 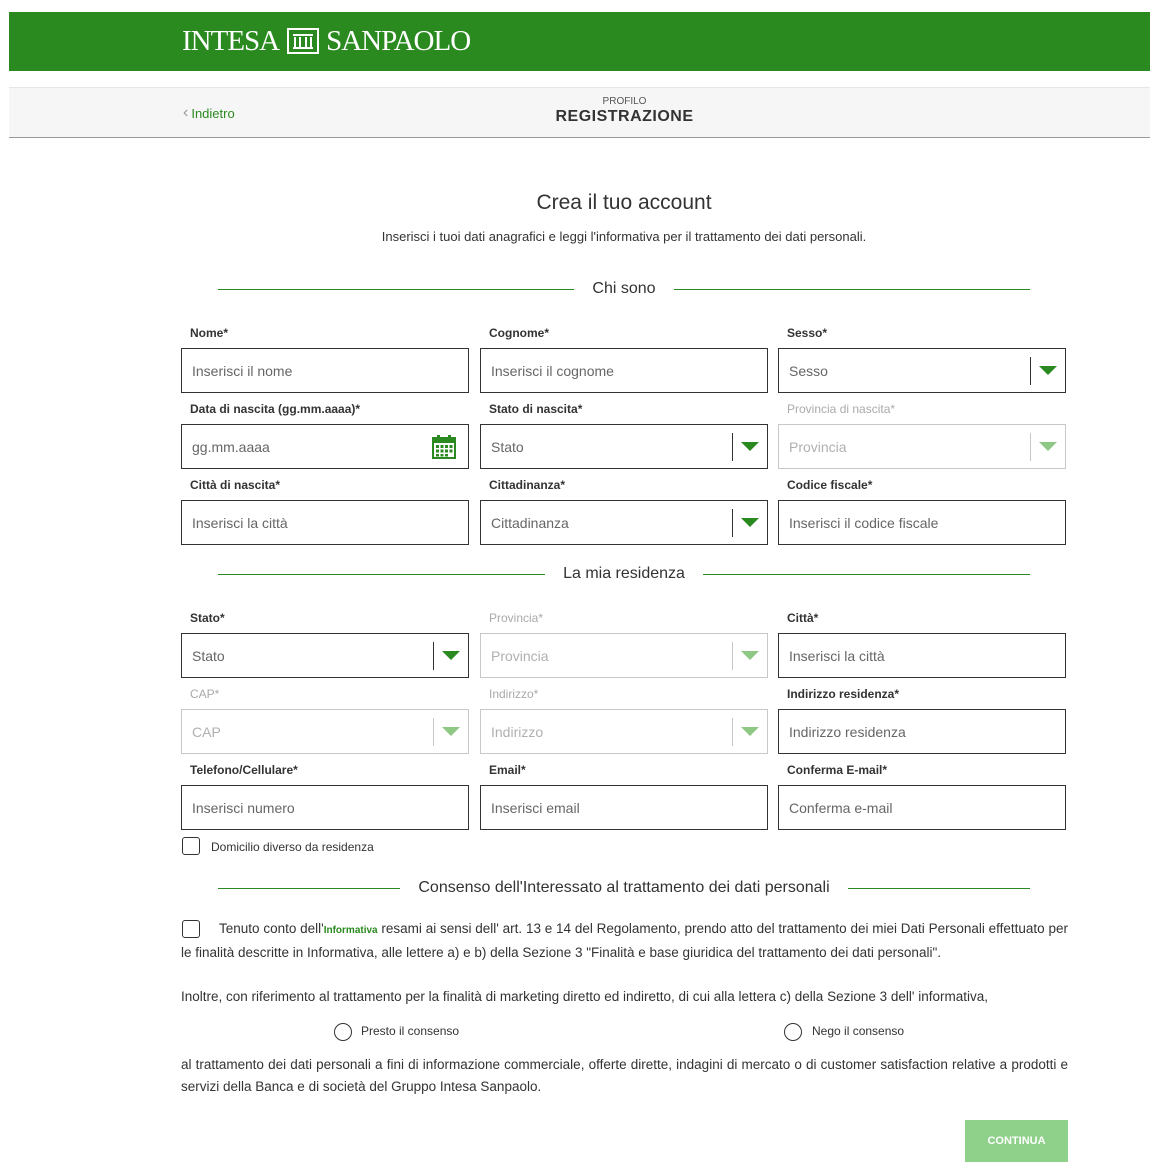 I want to click on brand-logo: INTESA SANPAOLO, so click(x=326, y=40).